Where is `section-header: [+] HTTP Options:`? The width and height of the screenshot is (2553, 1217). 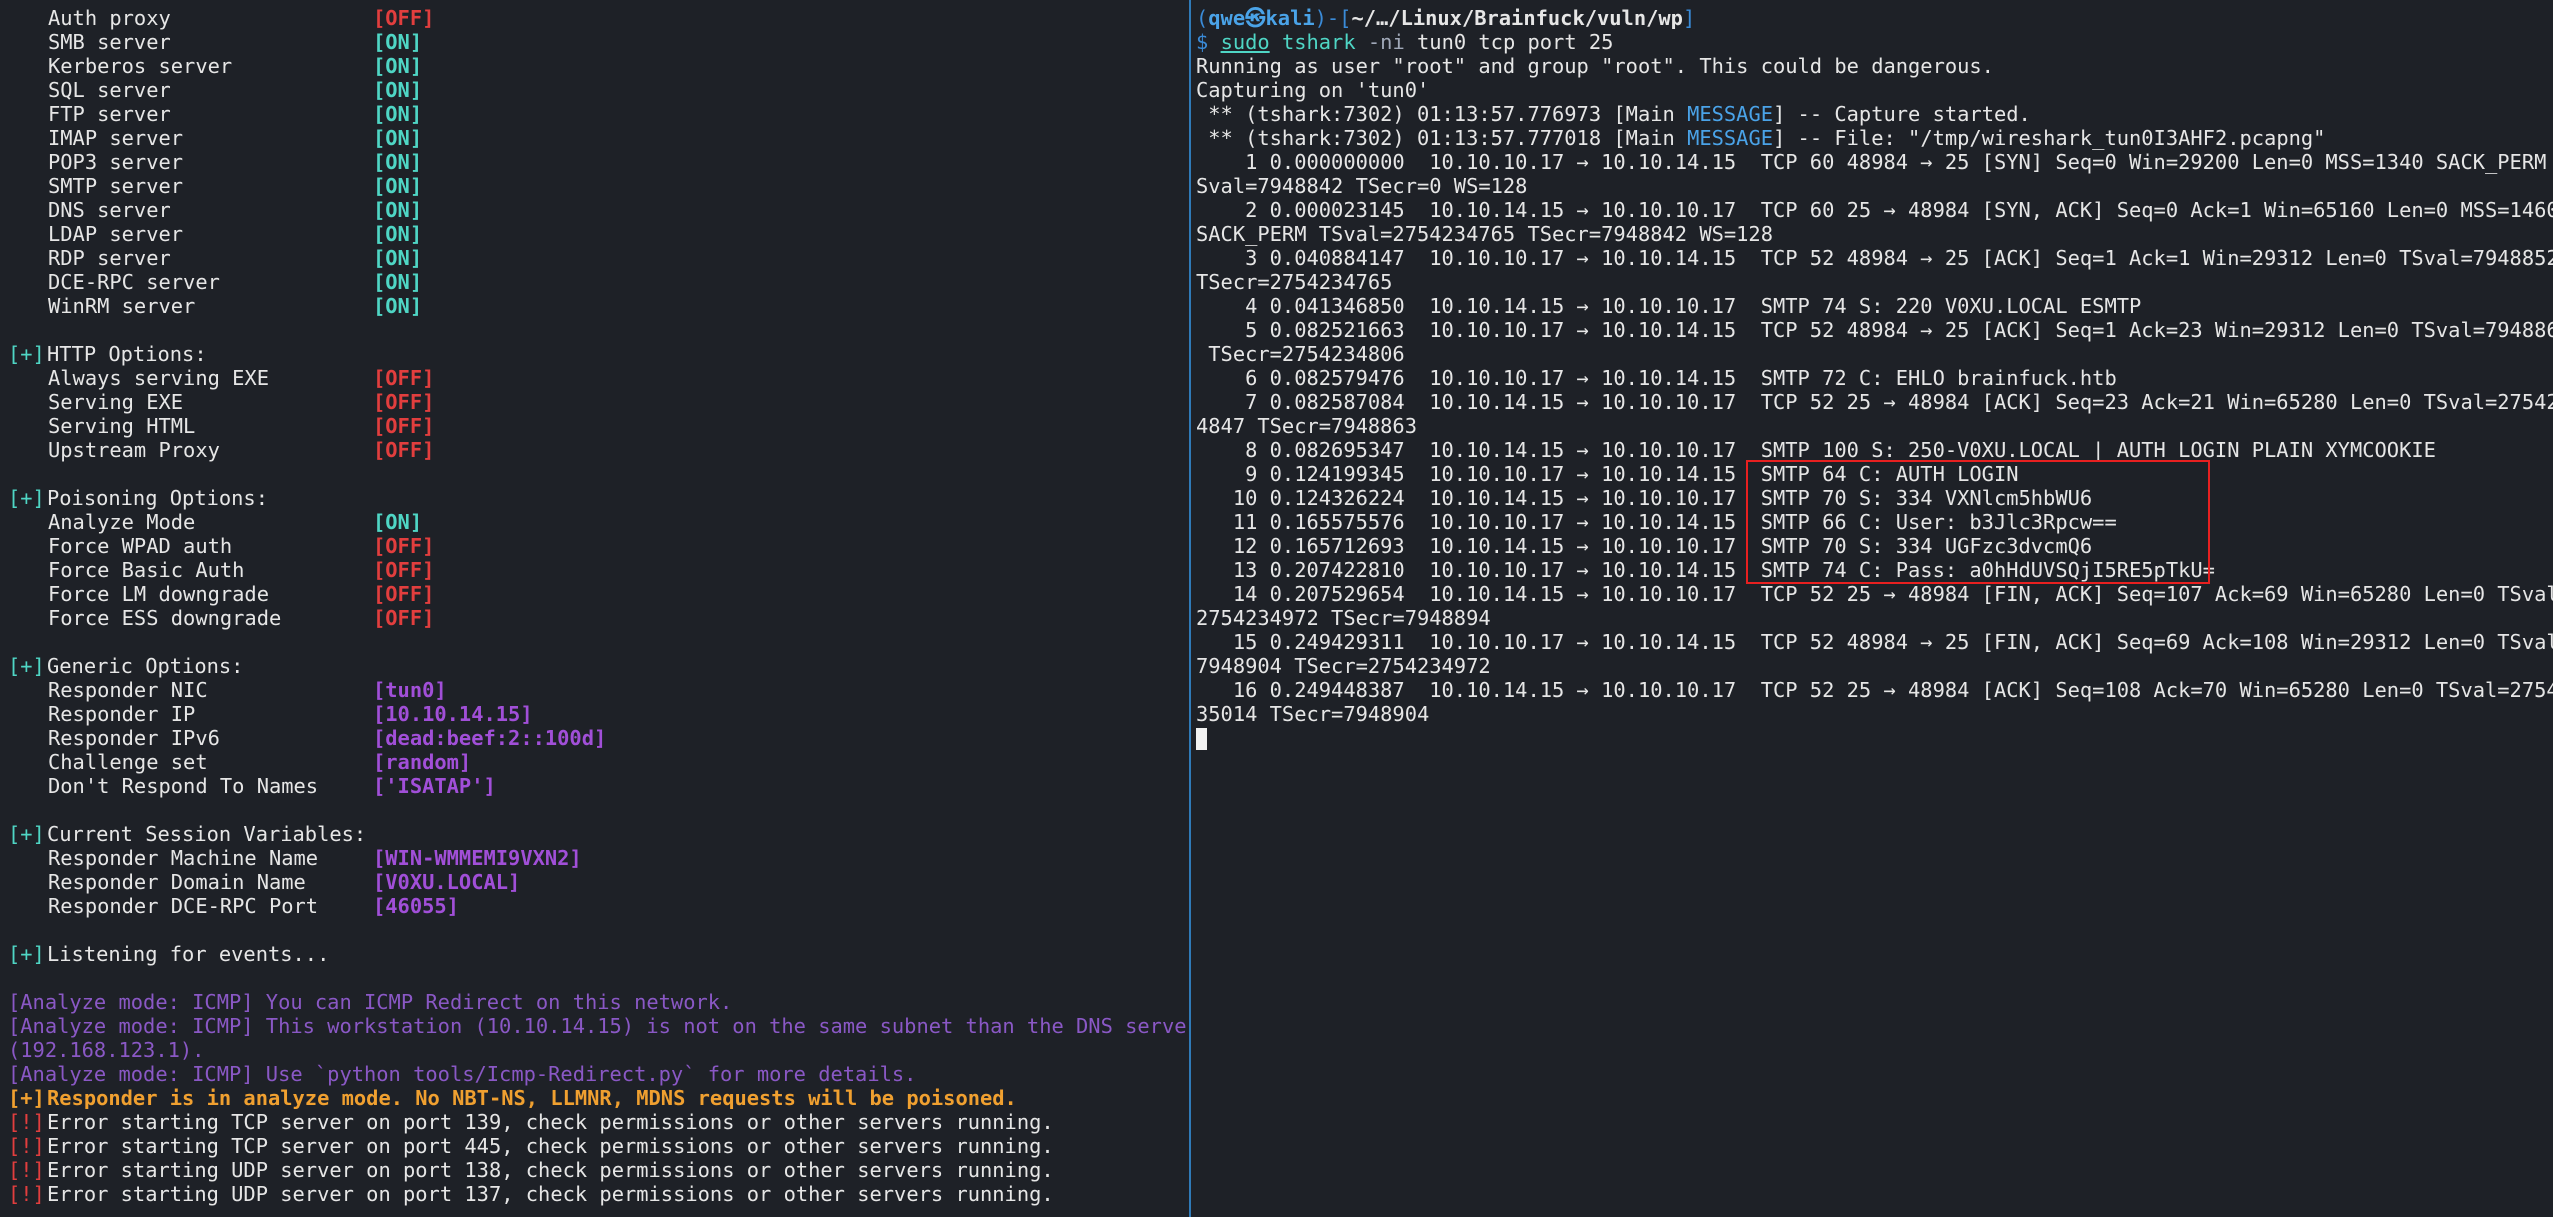
section-header: [+] HTTP Options: is located at coordinates (594, 354).